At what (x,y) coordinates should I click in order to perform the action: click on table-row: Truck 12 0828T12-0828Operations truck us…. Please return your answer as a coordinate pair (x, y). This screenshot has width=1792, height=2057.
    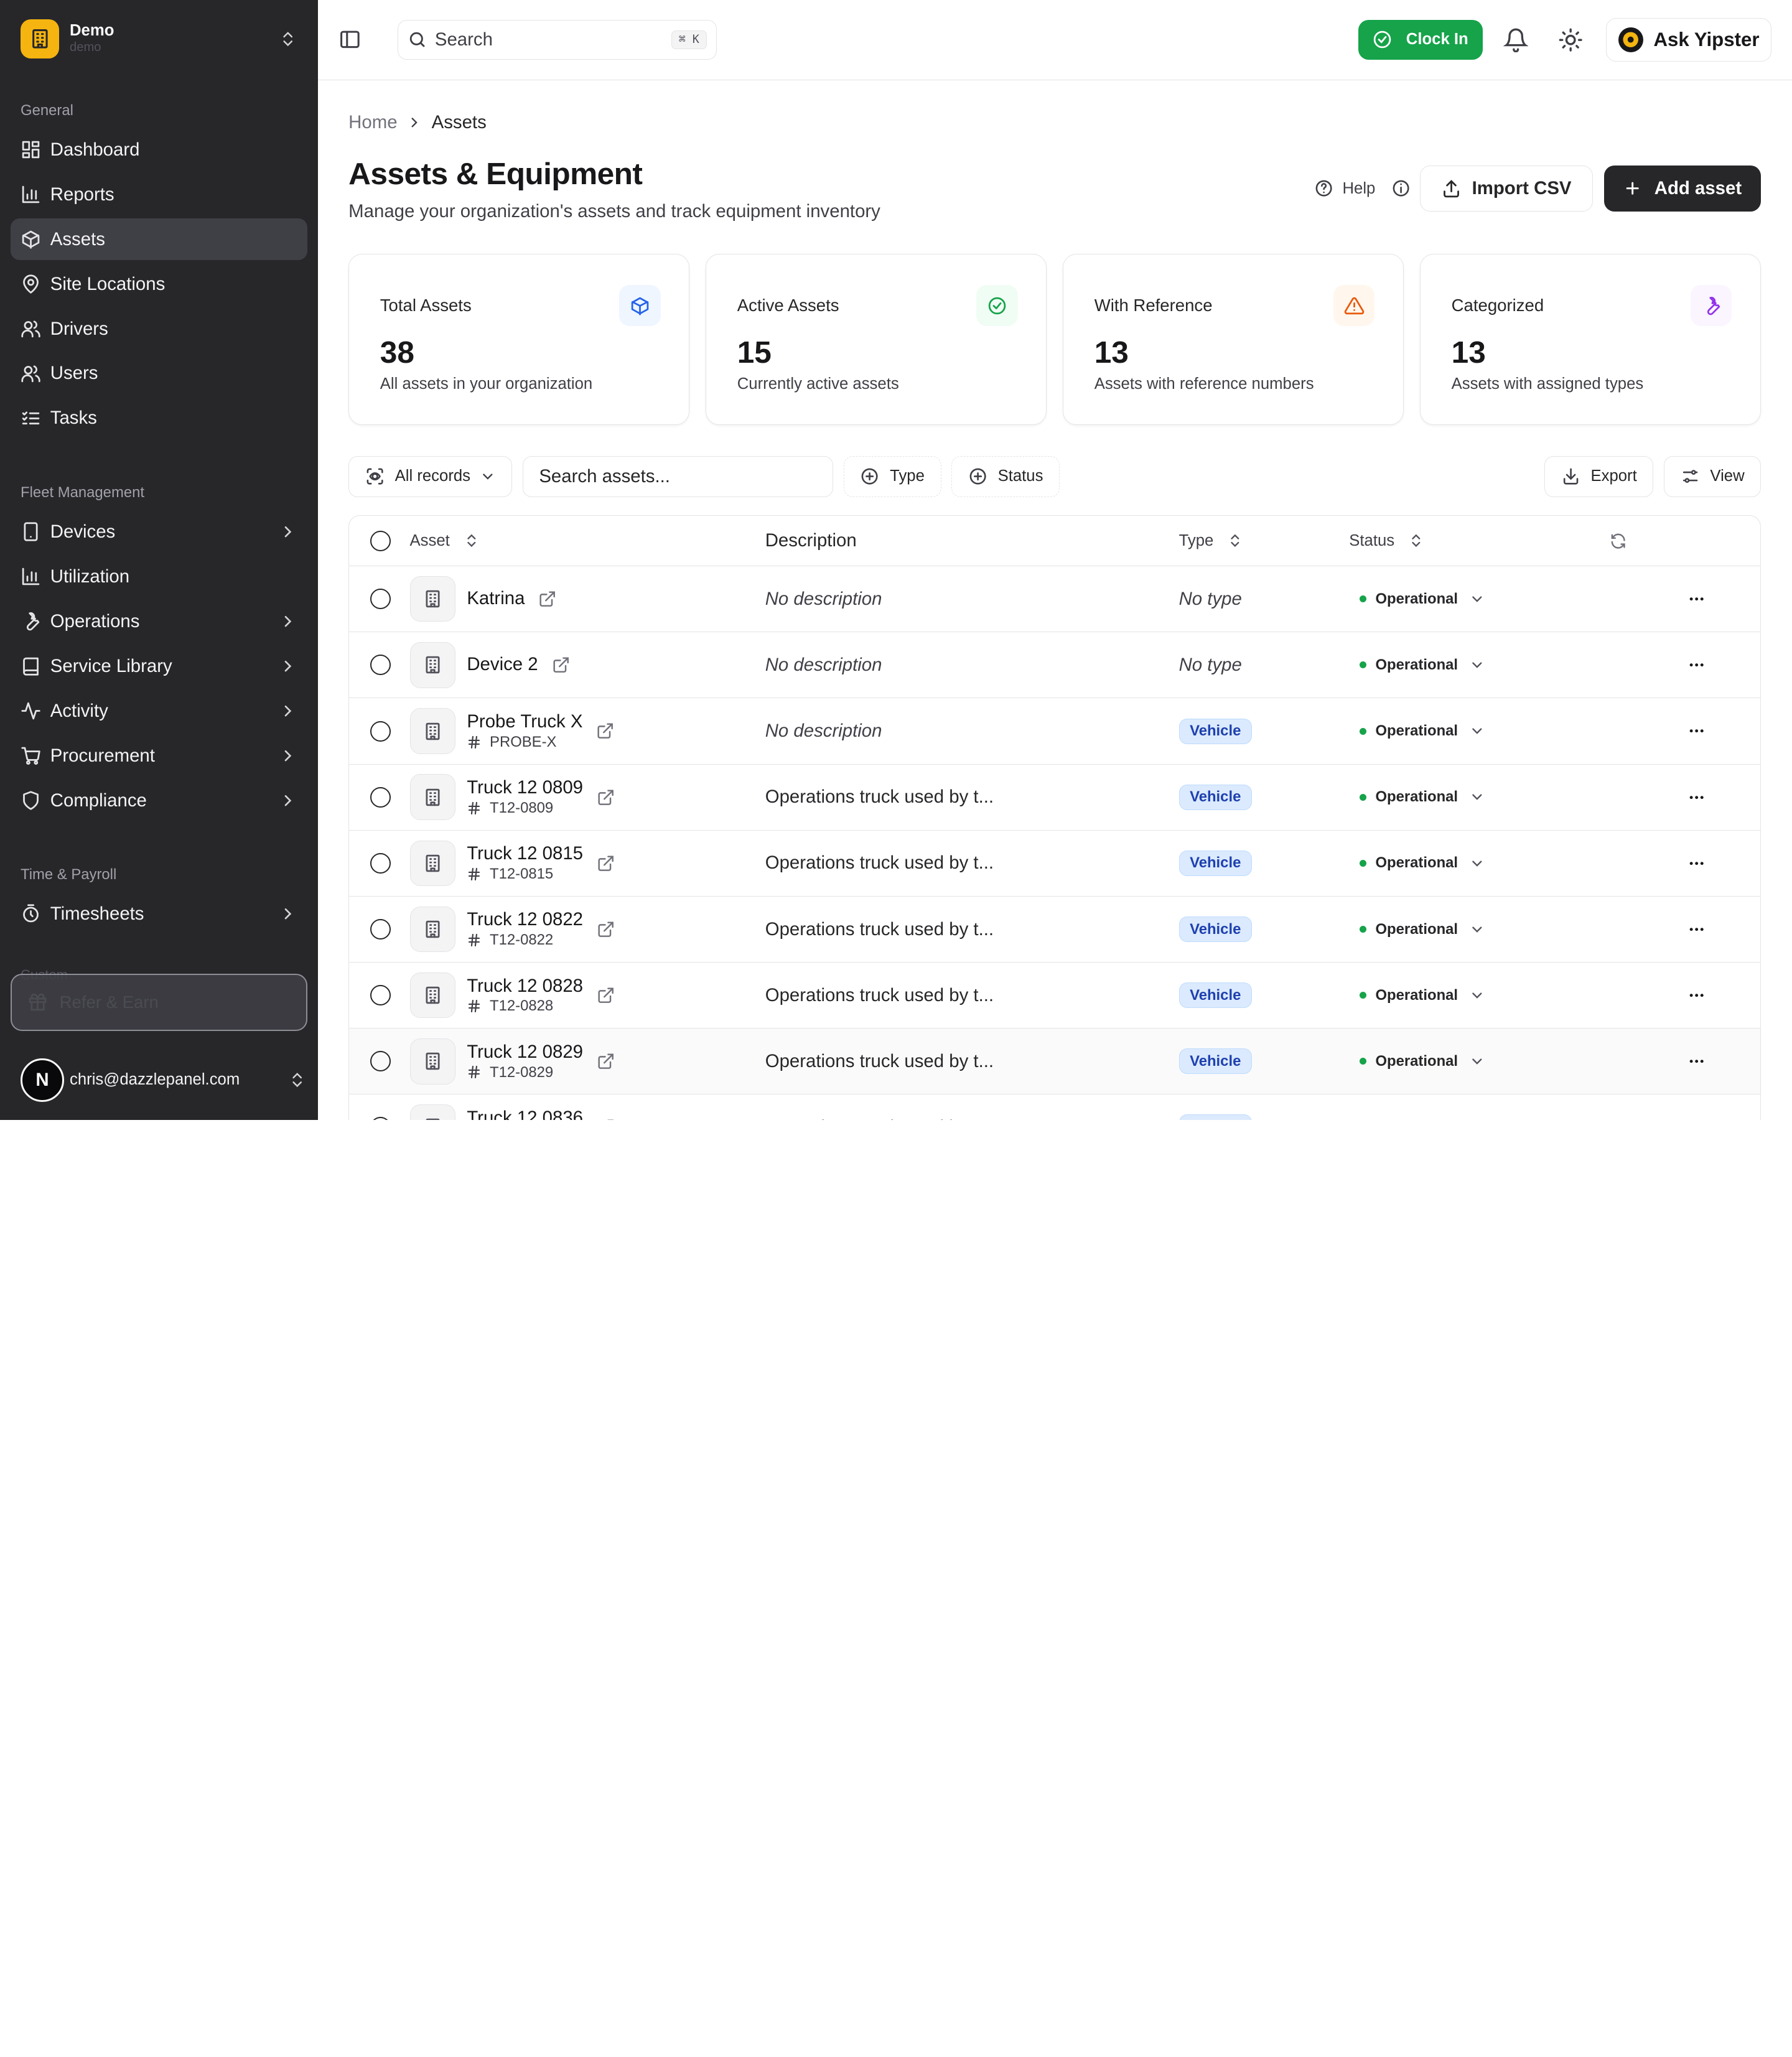
    Looking at the image, I should click on (1054, 995).